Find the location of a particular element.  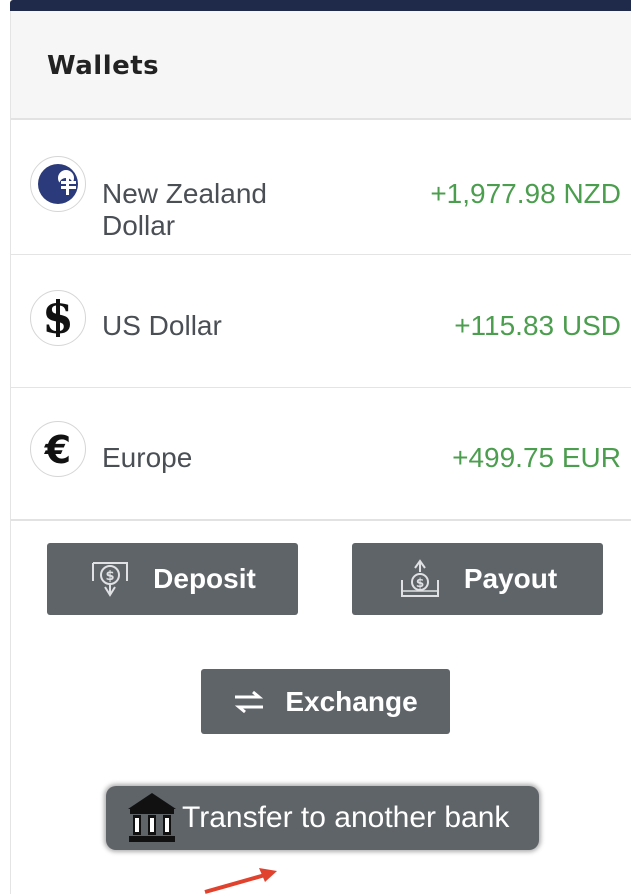

wallet-name: Europe is located at coordinates (147, 457).